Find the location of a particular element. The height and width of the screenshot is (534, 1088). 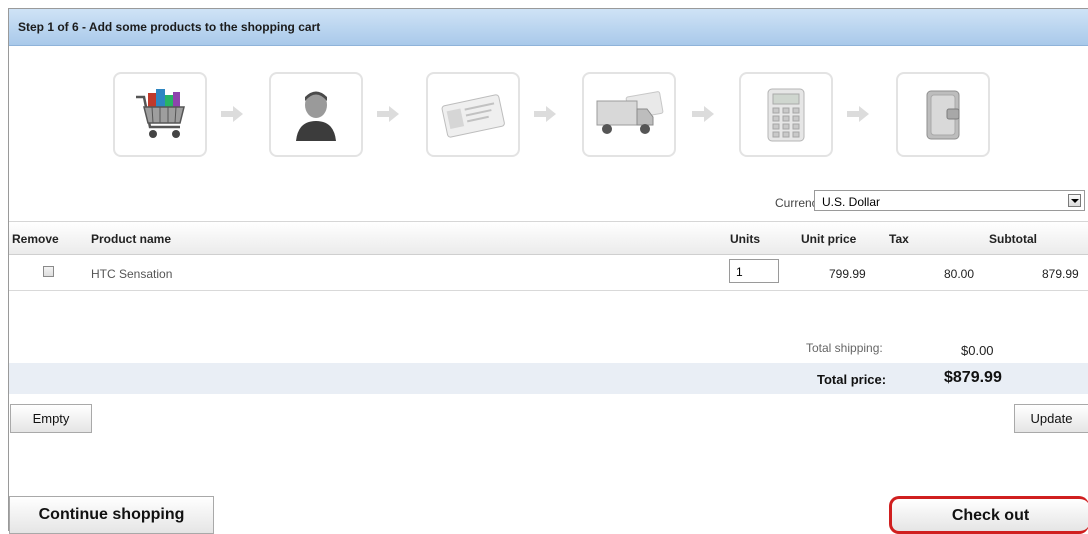

column-units: Units is located at coordinates (745, 239).